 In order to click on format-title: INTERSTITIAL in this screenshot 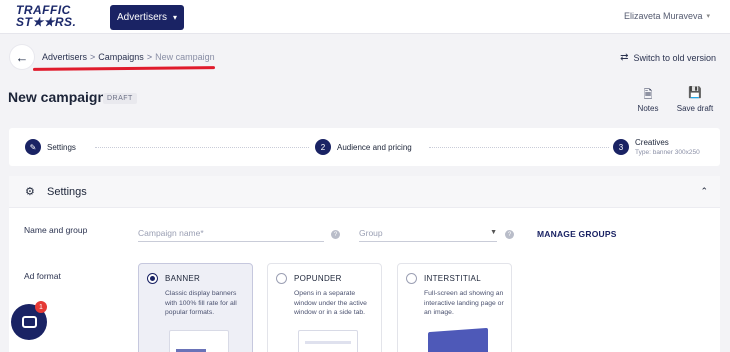, I will do `click(452, 278)`.